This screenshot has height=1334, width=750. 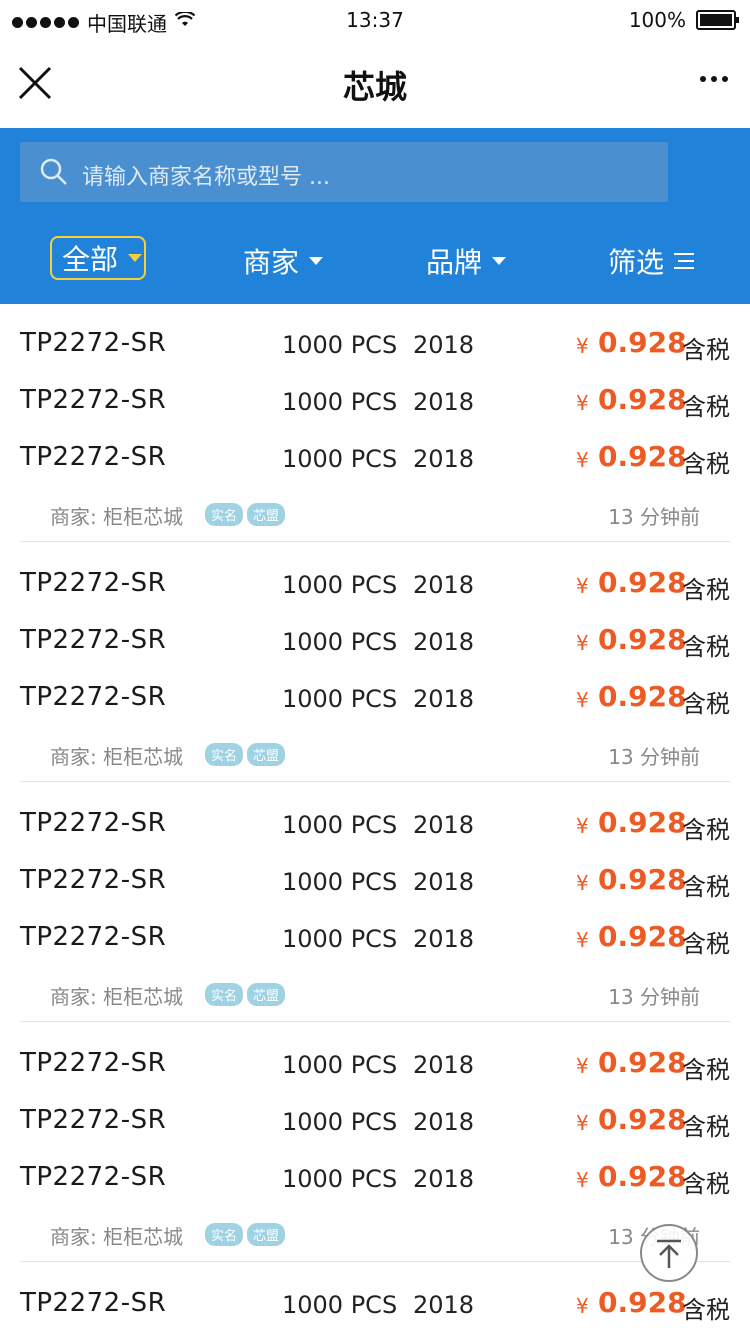 I want to click on status-bar: 中国联通 13:37 100%, so click(x=375, y=20).